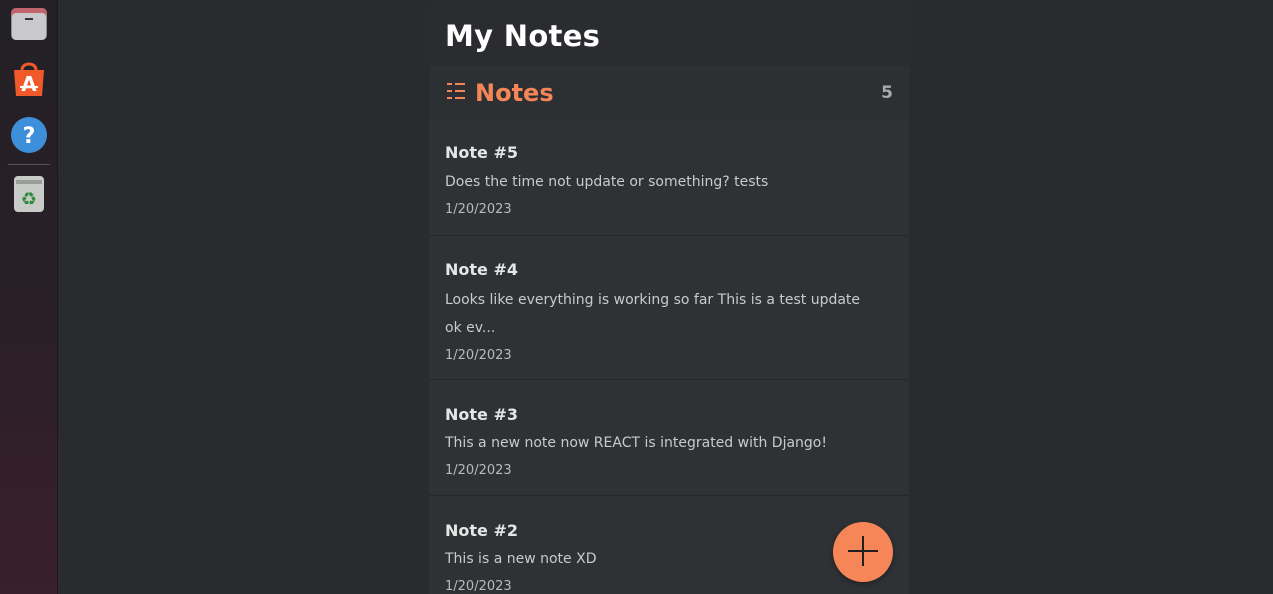 The height and width of the screenshot is (594, 1273). What do you see at coordinates (669, 93) in the screenshot?
I see `notes-header: Notes 5` at bounding box center [669, 93].